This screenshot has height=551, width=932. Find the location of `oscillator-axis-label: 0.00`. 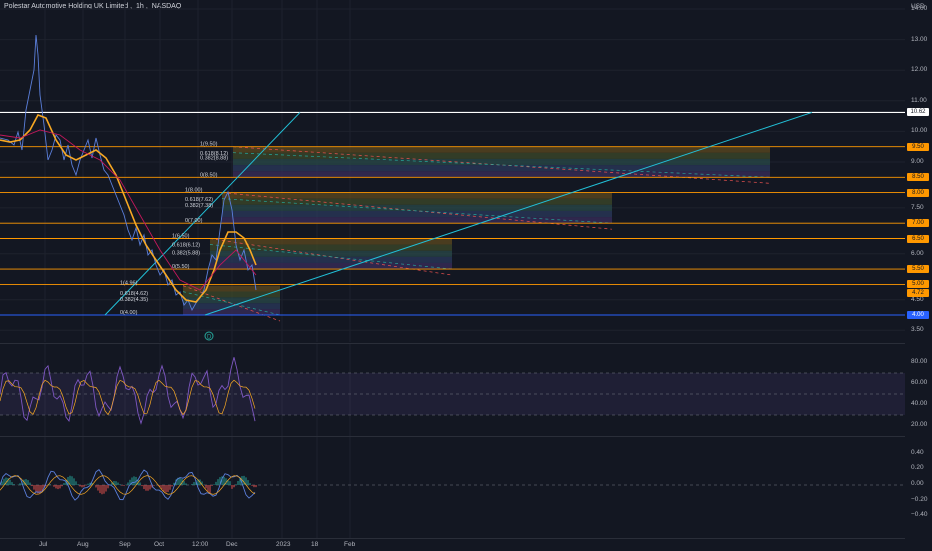

oscillator-axis-label: 0.00 is located at coordinates (917, 483).